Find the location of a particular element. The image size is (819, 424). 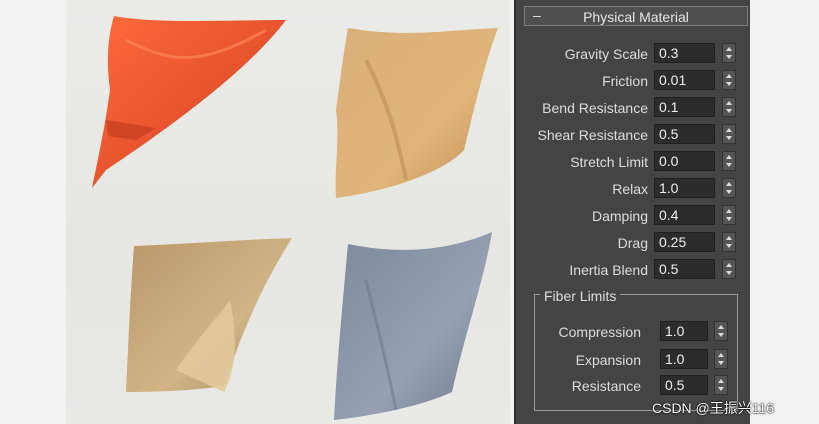

resistance-spinner is located at coordinates (721, 385).